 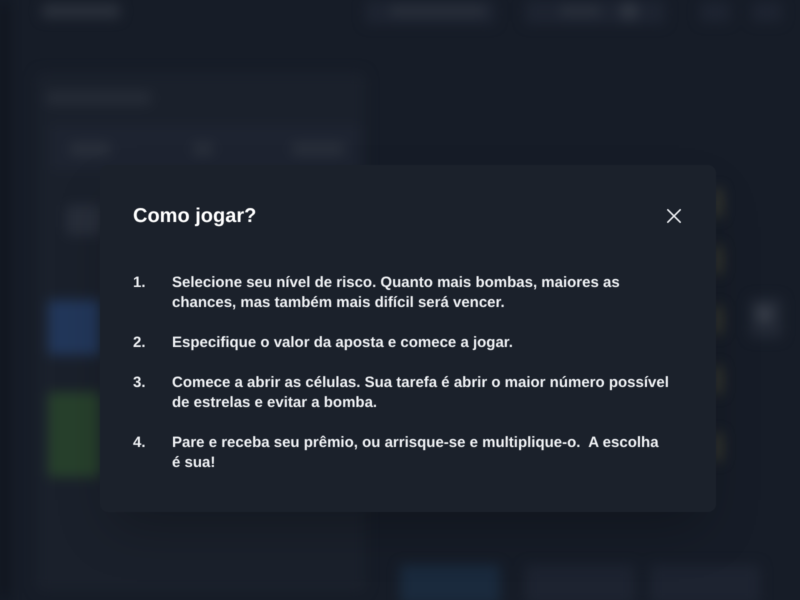 I want to click on step-number: 2., so click(x=140, y=343).